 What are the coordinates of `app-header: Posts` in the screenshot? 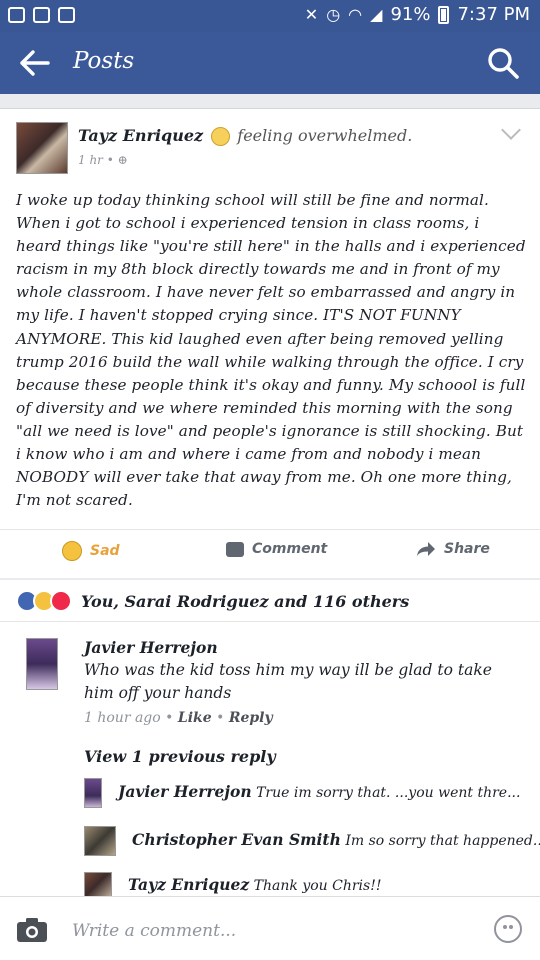 It's located at (270, 63).